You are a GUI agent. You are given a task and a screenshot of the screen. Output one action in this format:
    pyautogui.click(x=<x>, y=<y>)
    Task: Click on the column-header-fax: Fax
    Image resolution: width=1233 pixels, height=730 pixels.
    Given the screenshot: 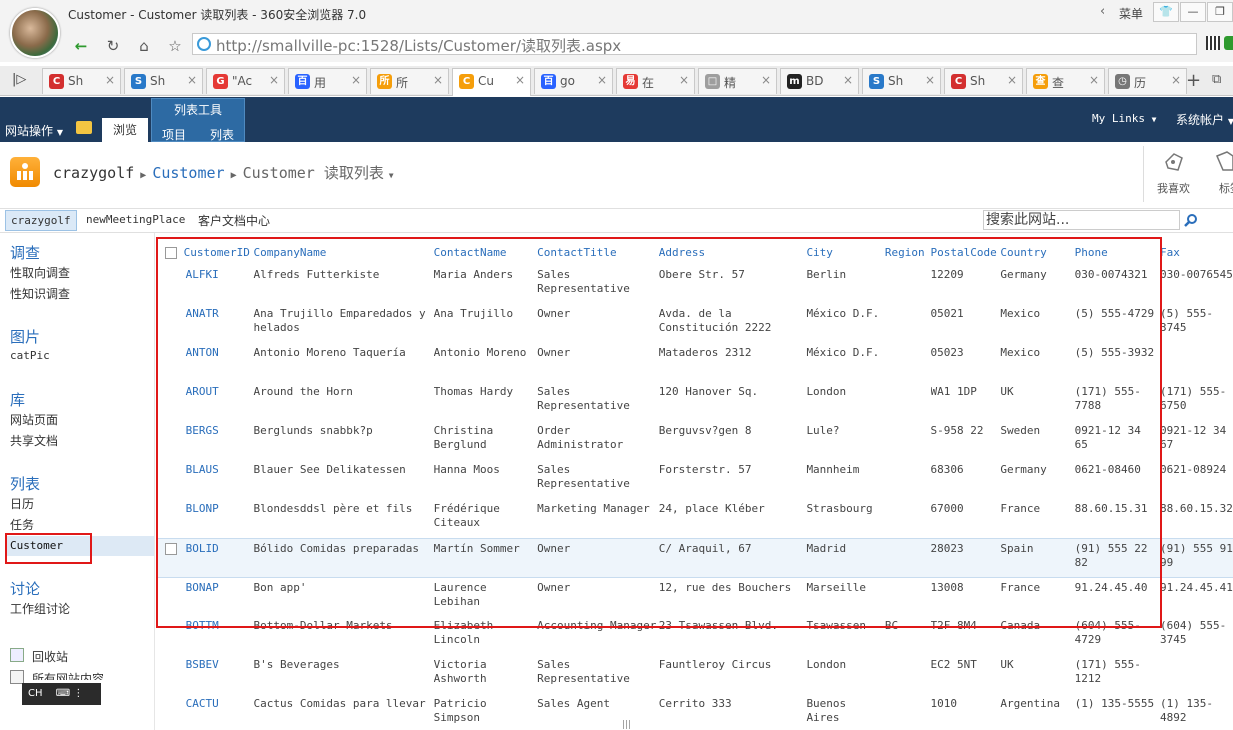 What is the action you would take?
    pyautogui.click(x=1196, y=252)
    